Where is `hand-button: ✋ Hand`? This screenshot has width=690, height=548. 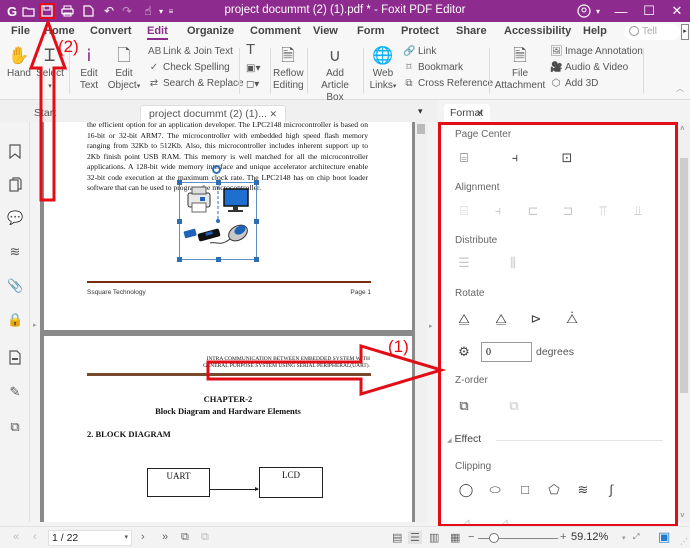
hand-button: ✋ Hand is located at coordinates (19, 63).